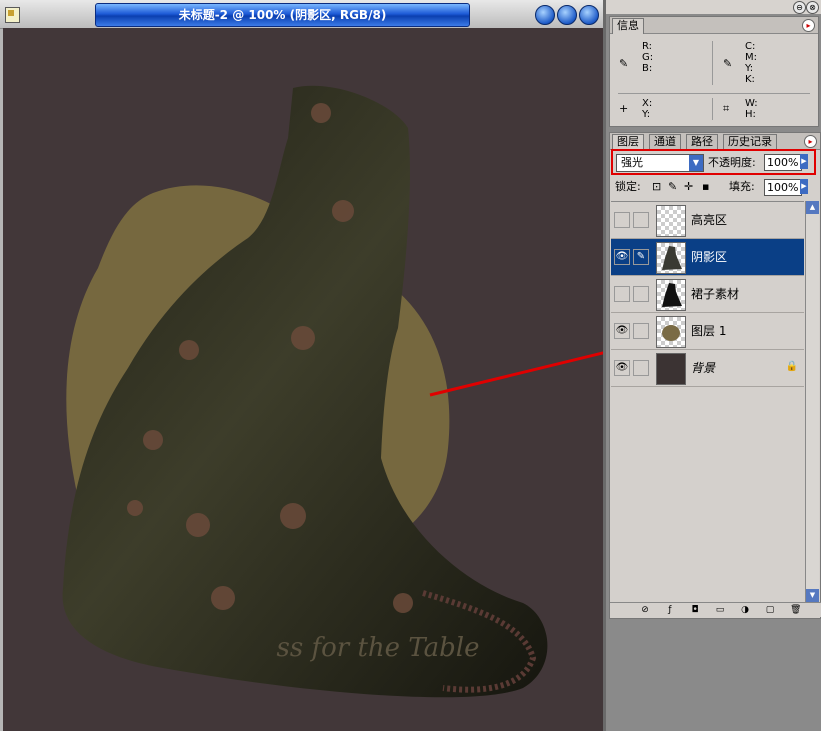 The width and height of the screenshot is (821, 731). I want to click on layer-row-dress: 裙子素材, so click(707, 294).